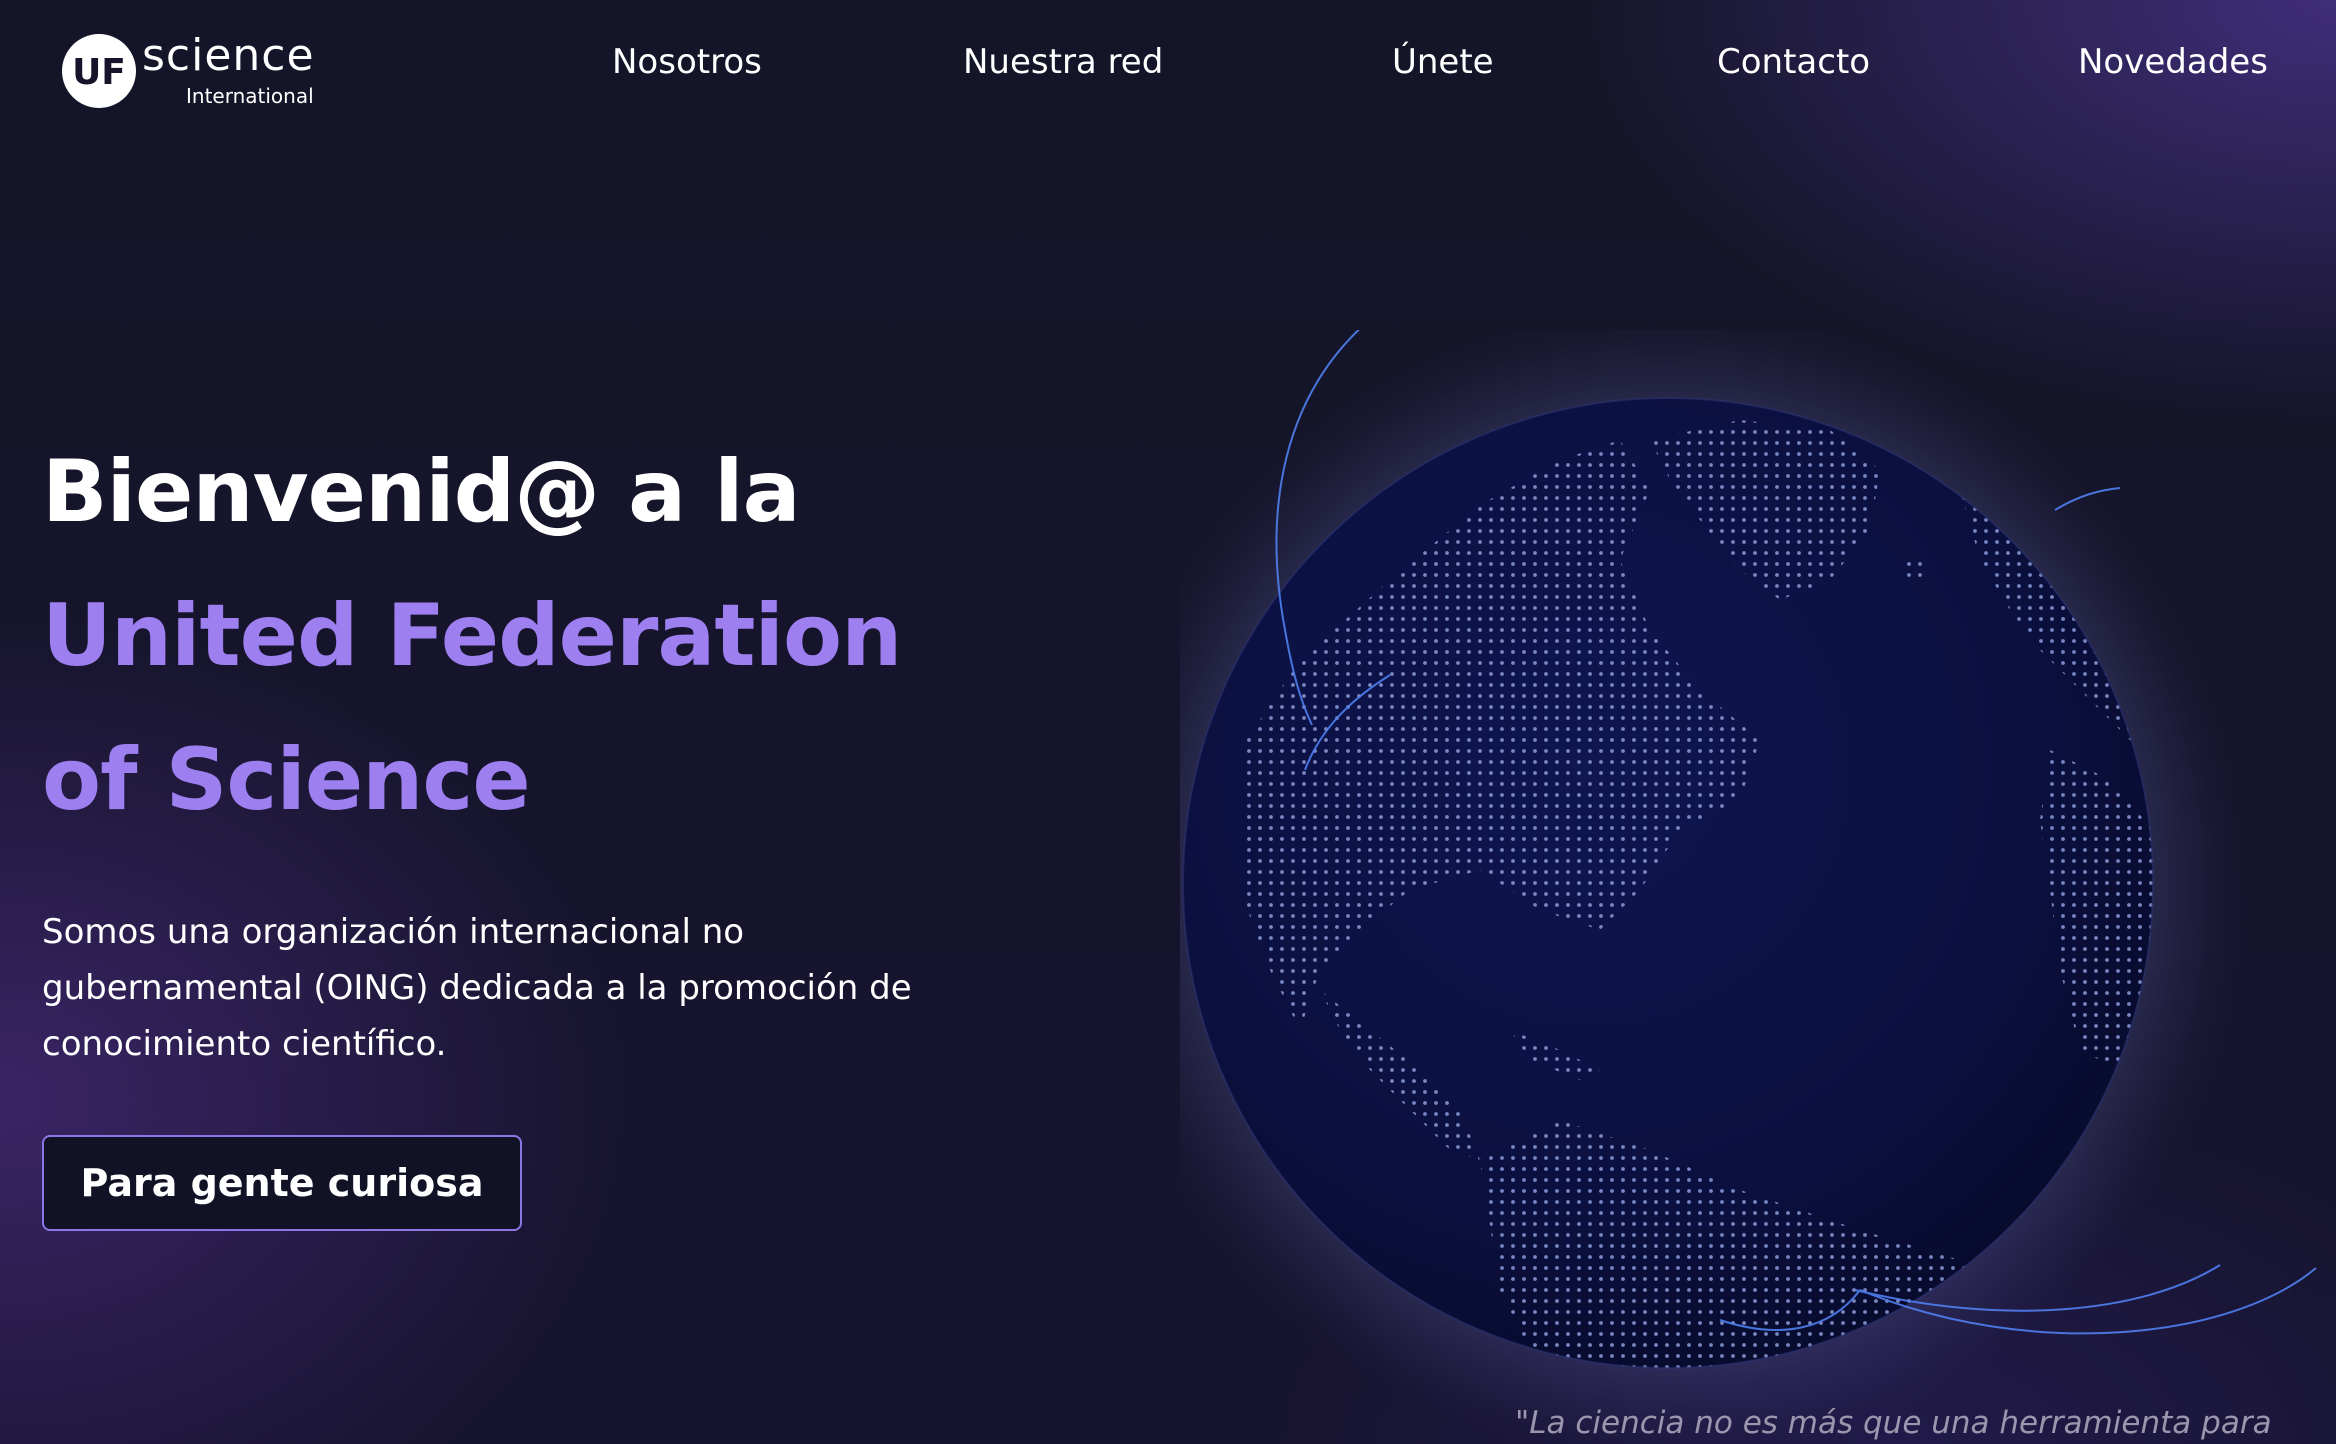 The image size is (2336, 1444). Describe the element at coordinates (228, 55) in the screenshot. I see `logo-wordmark: science` at that location.